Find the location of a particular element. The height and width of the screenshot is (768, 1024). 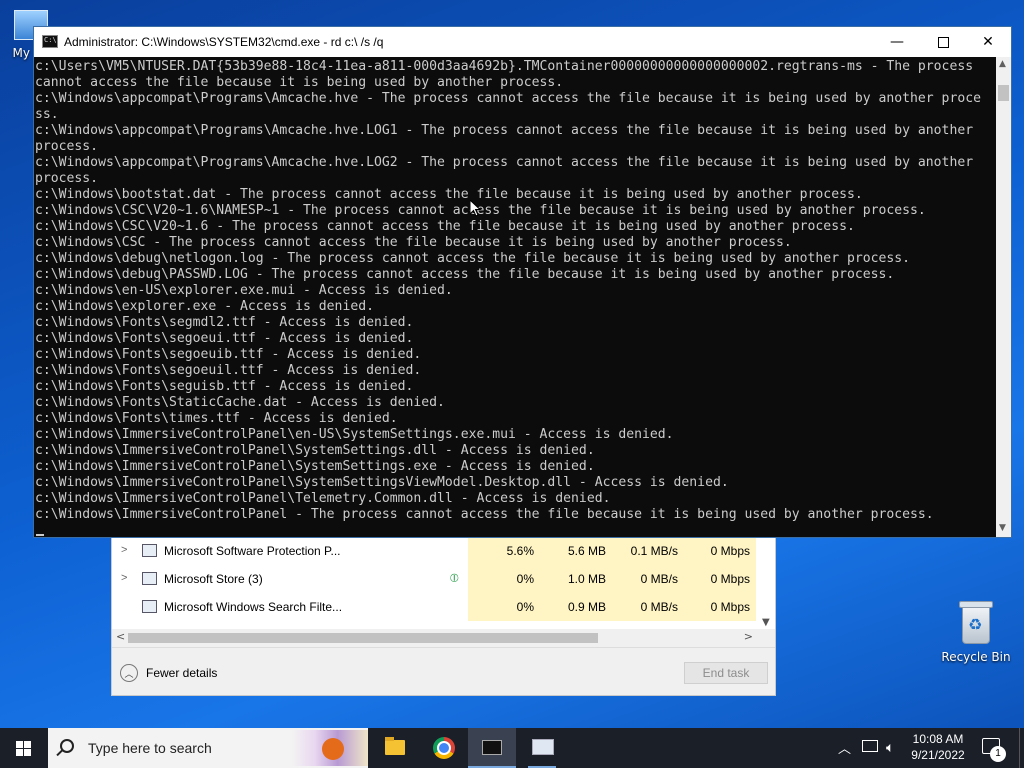

task-manager-footer: ︿ Fewer details End task is located at coordinates (443, 671).